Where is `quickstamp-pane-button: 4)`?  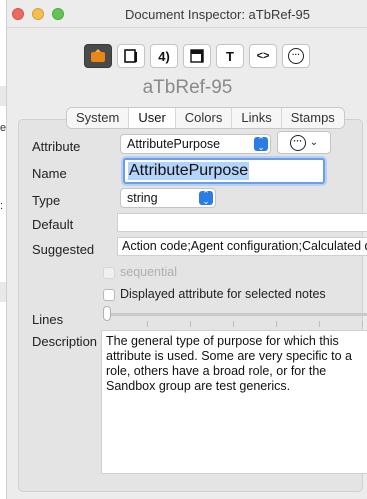
quickstamp-pane-button: 4) is located at coordinates (164, 56).